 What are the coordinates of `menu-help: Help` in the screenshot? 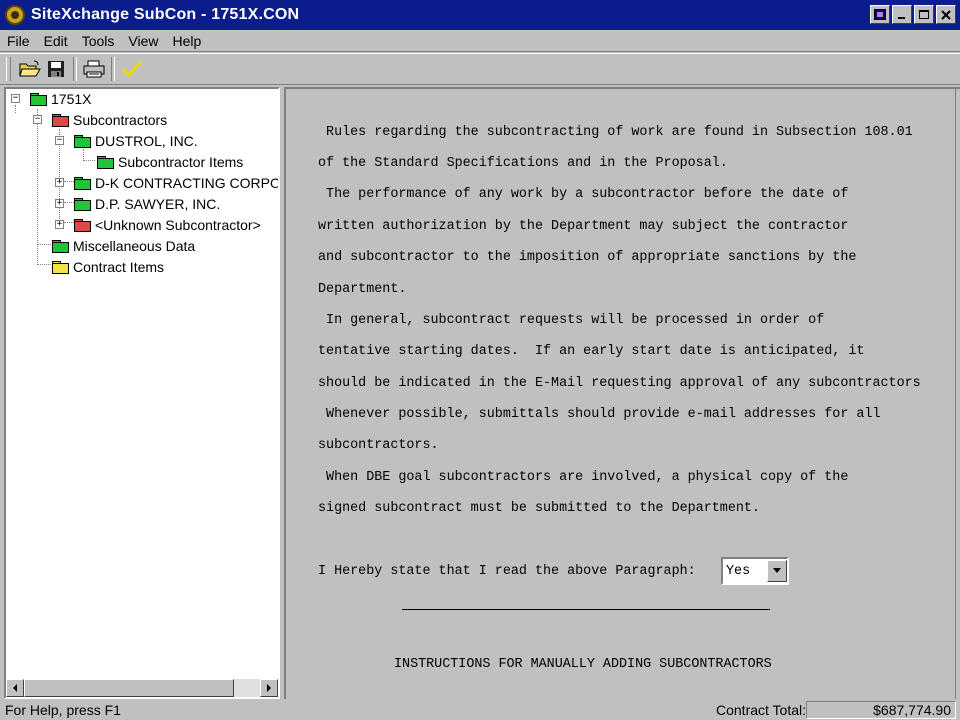 It's located at (186, 41).